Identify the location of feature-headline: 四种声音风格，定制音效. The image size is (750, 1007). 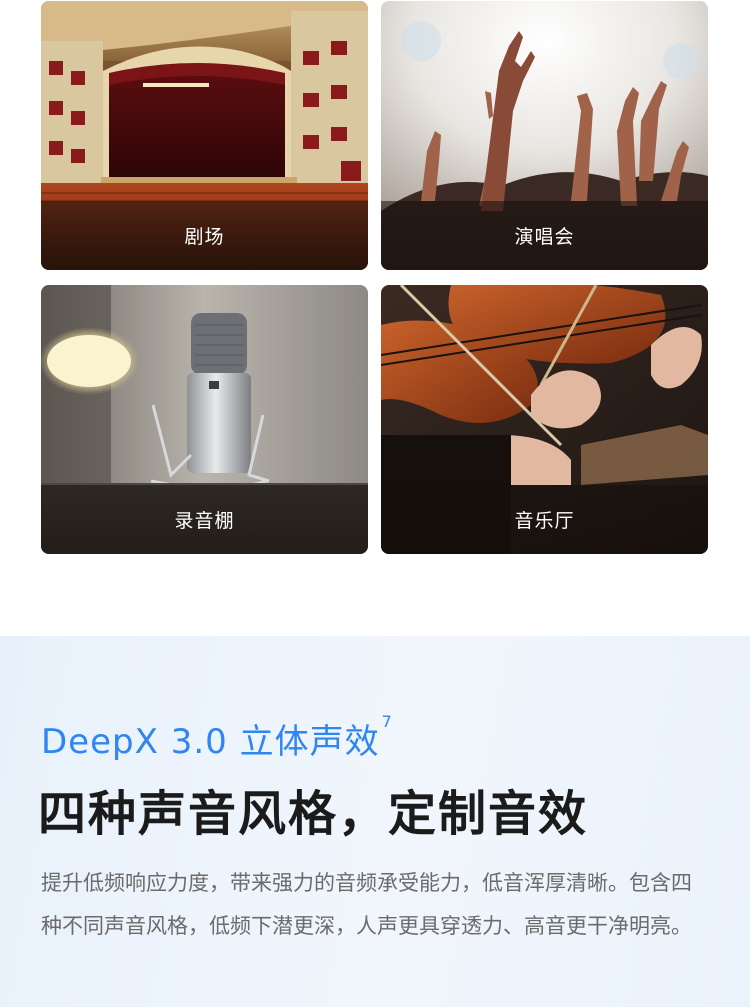
(313, 814).